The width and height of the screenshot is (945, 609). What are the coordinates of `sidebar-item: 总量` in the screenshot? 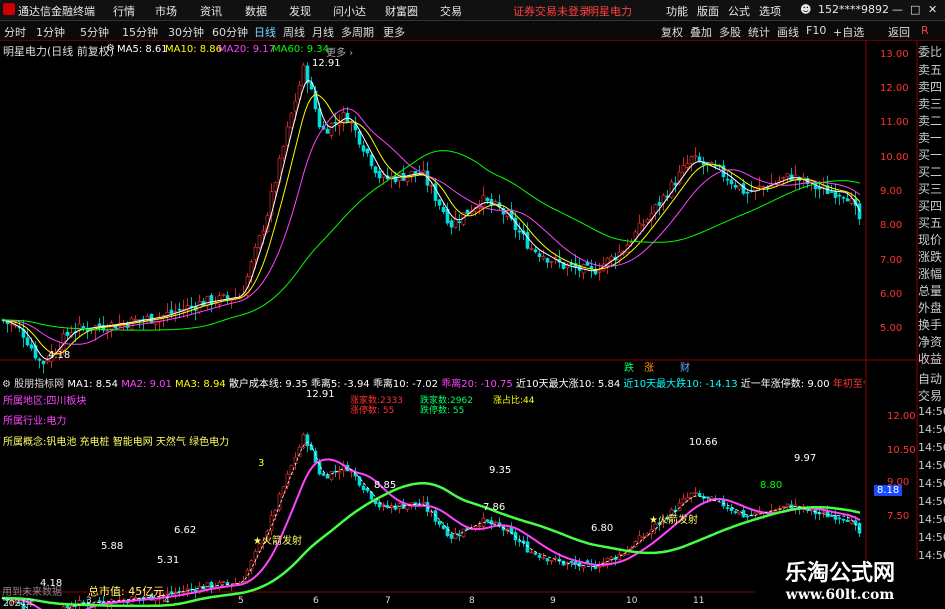 It's located at (930, 291).